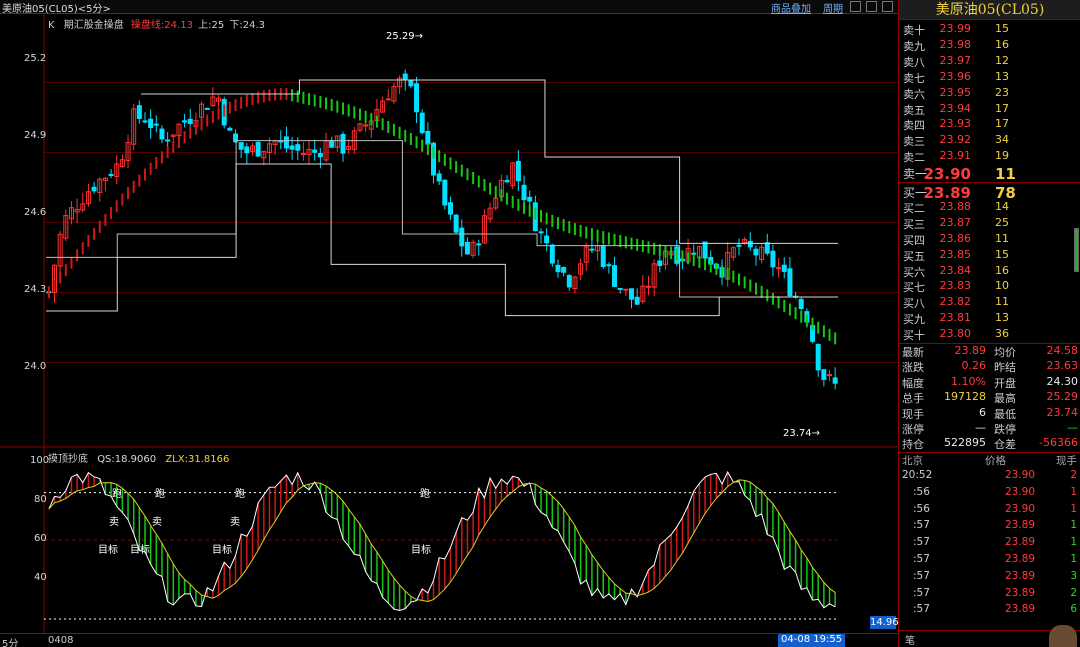  Describe the element at coordinates (94, 25) in the screenshot. I see `indicator-name: 期汇股金操盘` at that location.